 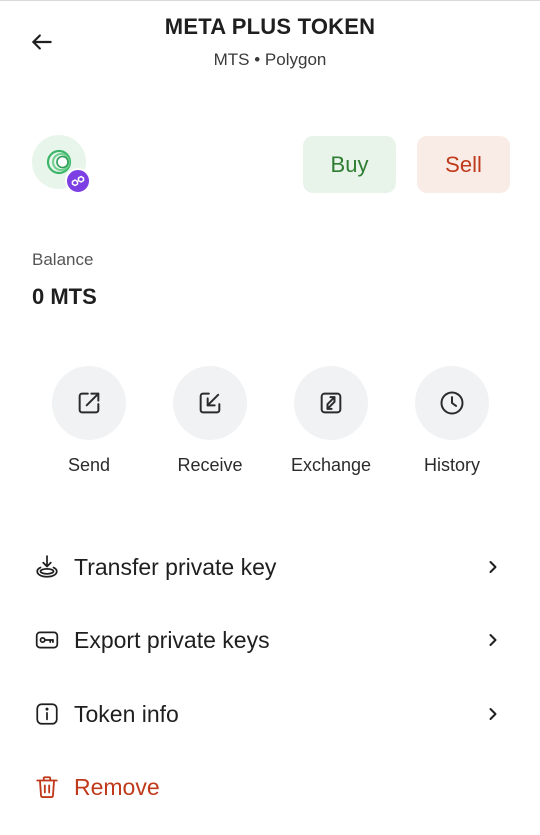 I want to click on balance-value: 0 MTS, so click(x=64, y=296).